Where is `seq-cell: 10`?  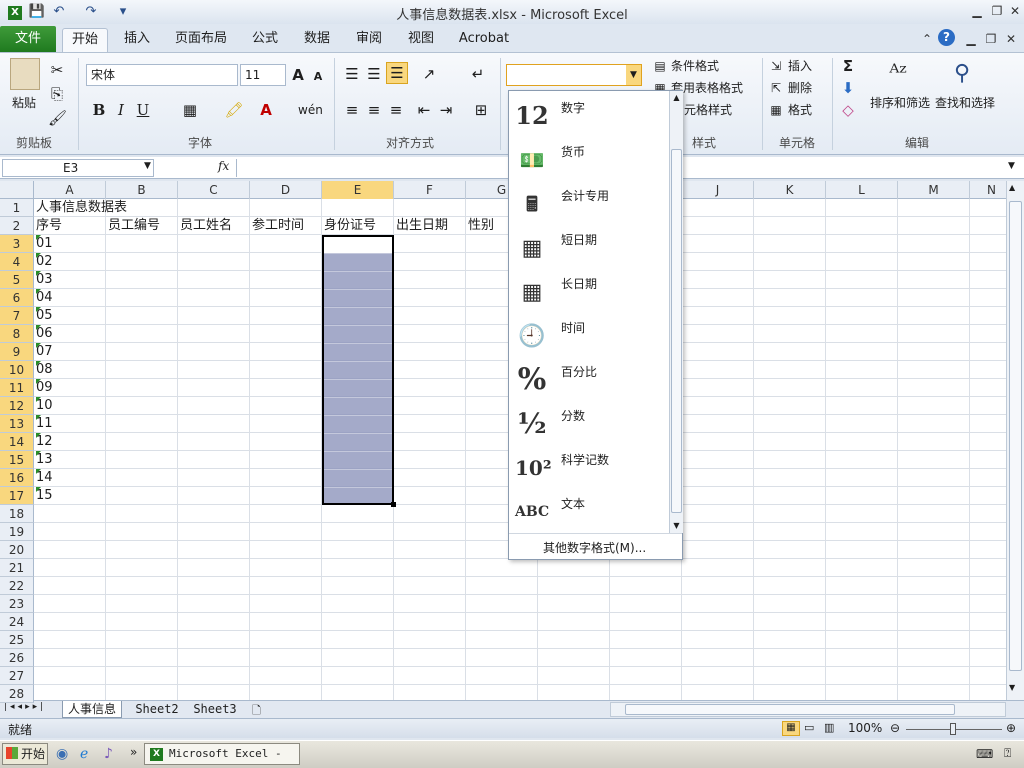 seq-cell: 10 is located at coordinates (44, 406).